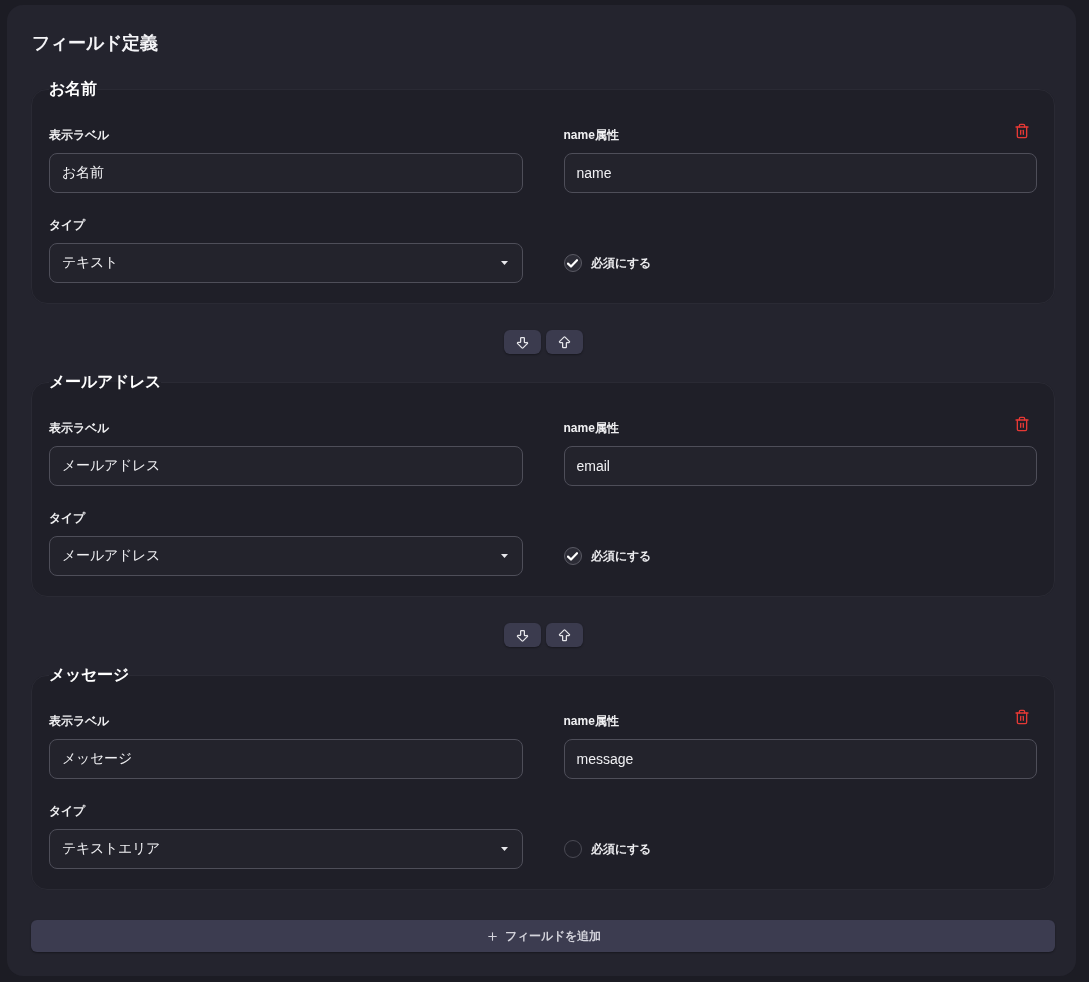 The width and height of the screenshot is (1089, 982). Describe the element at coordinates (286, 849) in the screenshot. I see `type-select: テキストエリア` at that location.